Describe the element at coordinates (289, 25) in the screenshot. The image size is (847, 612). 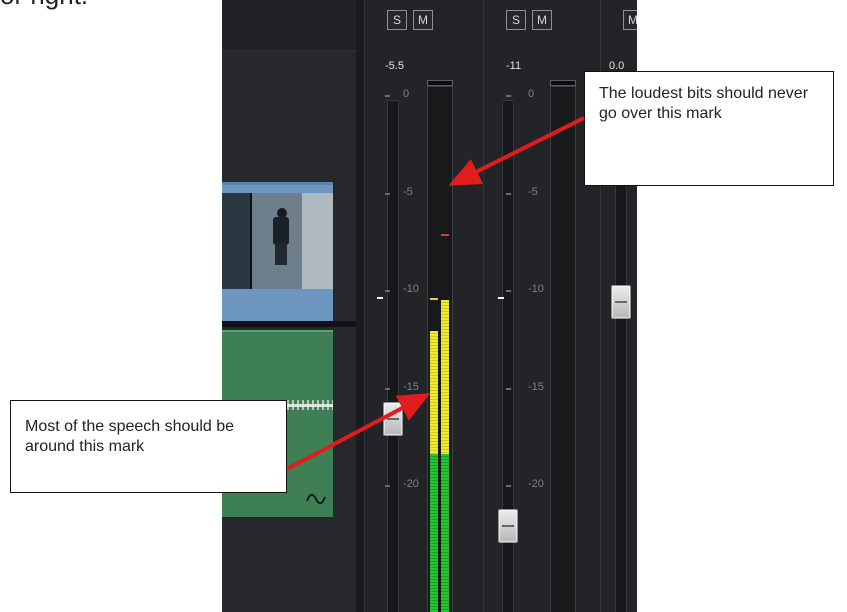
I see `timeline-header` at that location.